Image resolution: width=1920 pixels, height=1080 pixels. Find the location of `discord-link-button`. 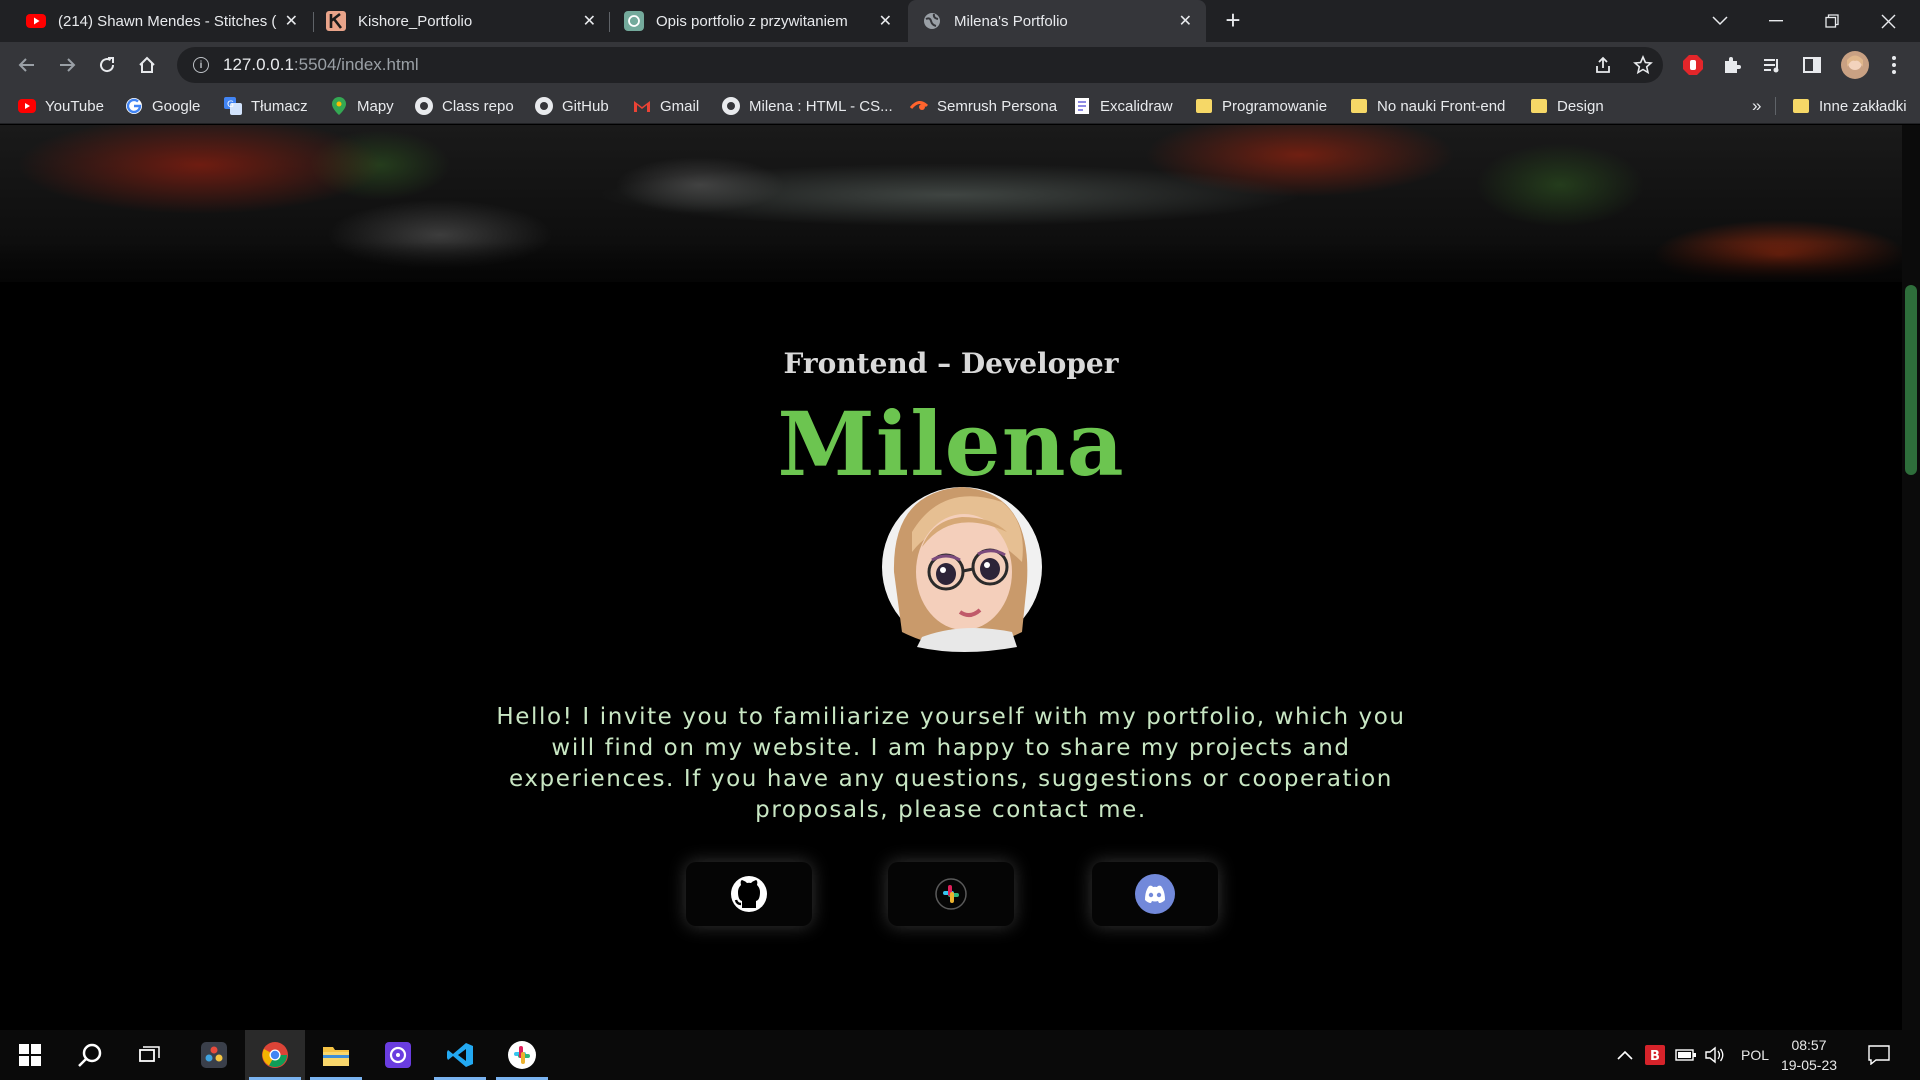

discord-link-button is located at coordinates (1155, 894).